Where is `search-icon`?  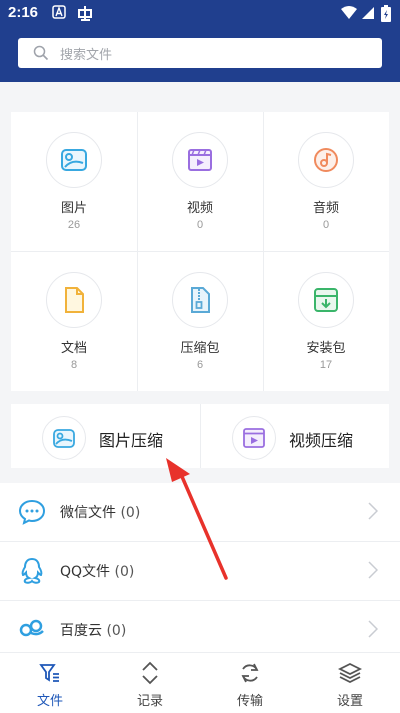
search-icon is located at coordinates (41, 53).